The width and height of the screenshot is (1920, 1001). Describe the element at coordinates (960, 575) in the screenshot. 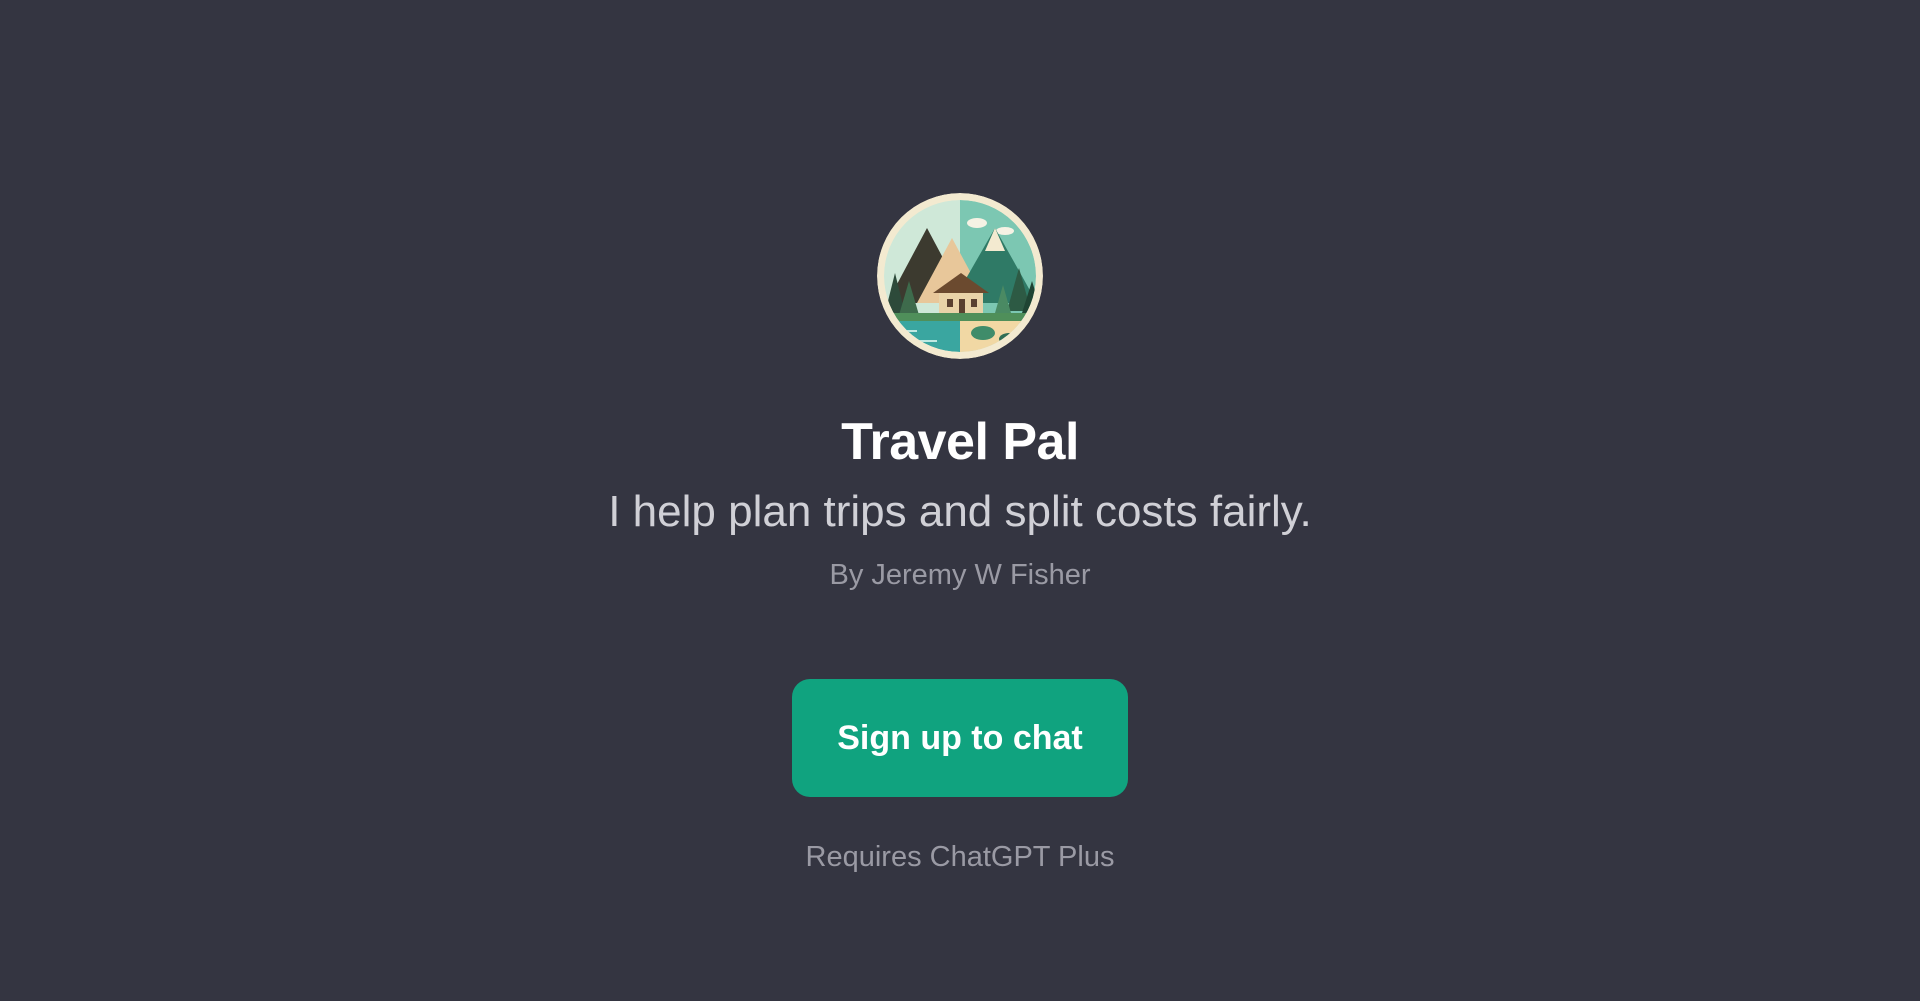

I see `gpt-author: By Jeremy W Fisher` at that location.